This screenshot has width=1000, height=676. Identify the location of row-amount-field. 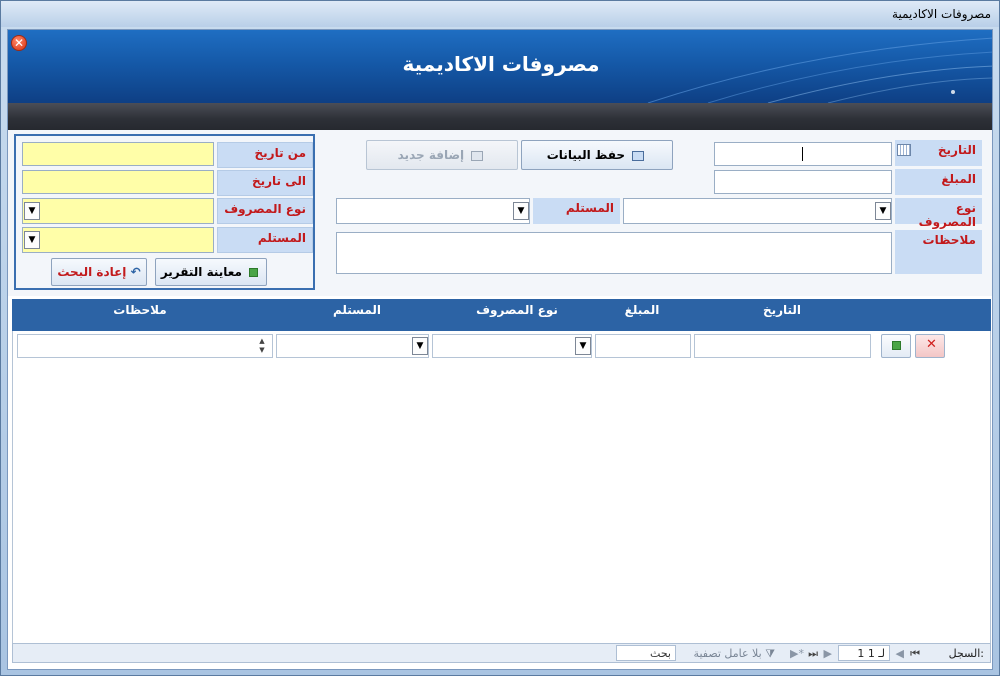
(643, 346).